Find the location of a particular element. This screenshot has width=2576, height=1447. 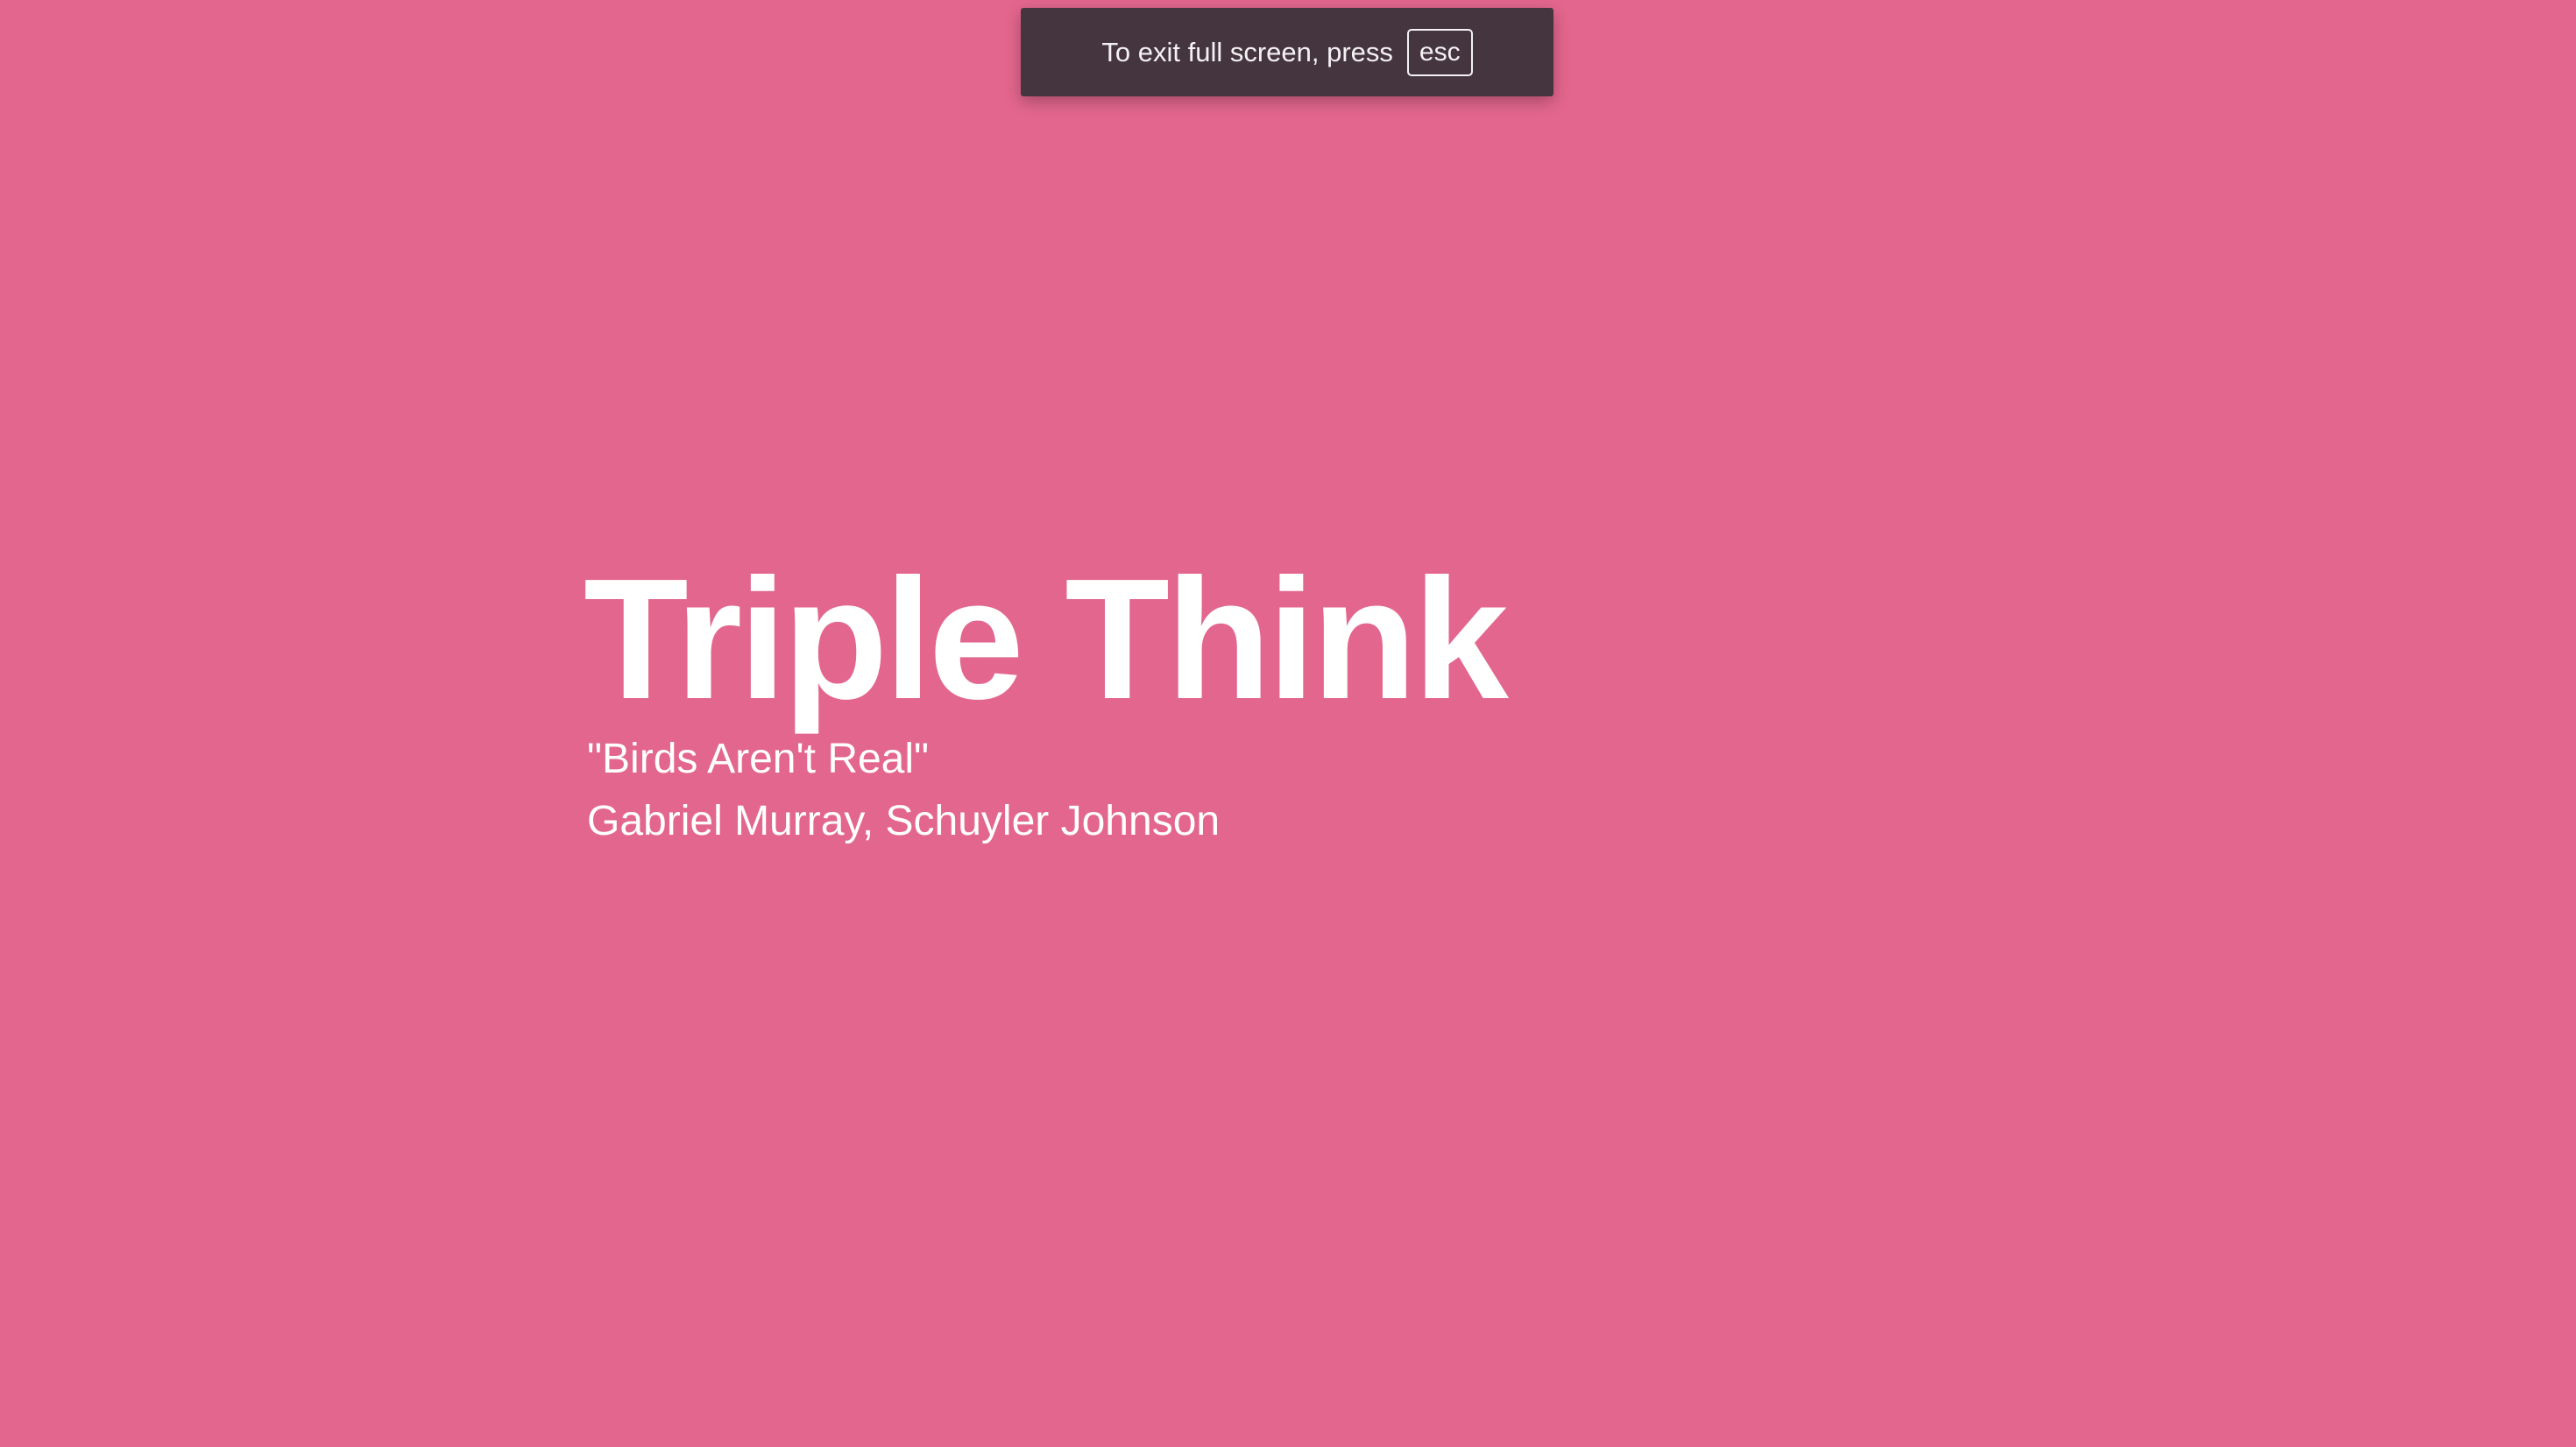

fullscreen-exit-banner: To exit full screen, press esc is located at coordinates (1287, 52).